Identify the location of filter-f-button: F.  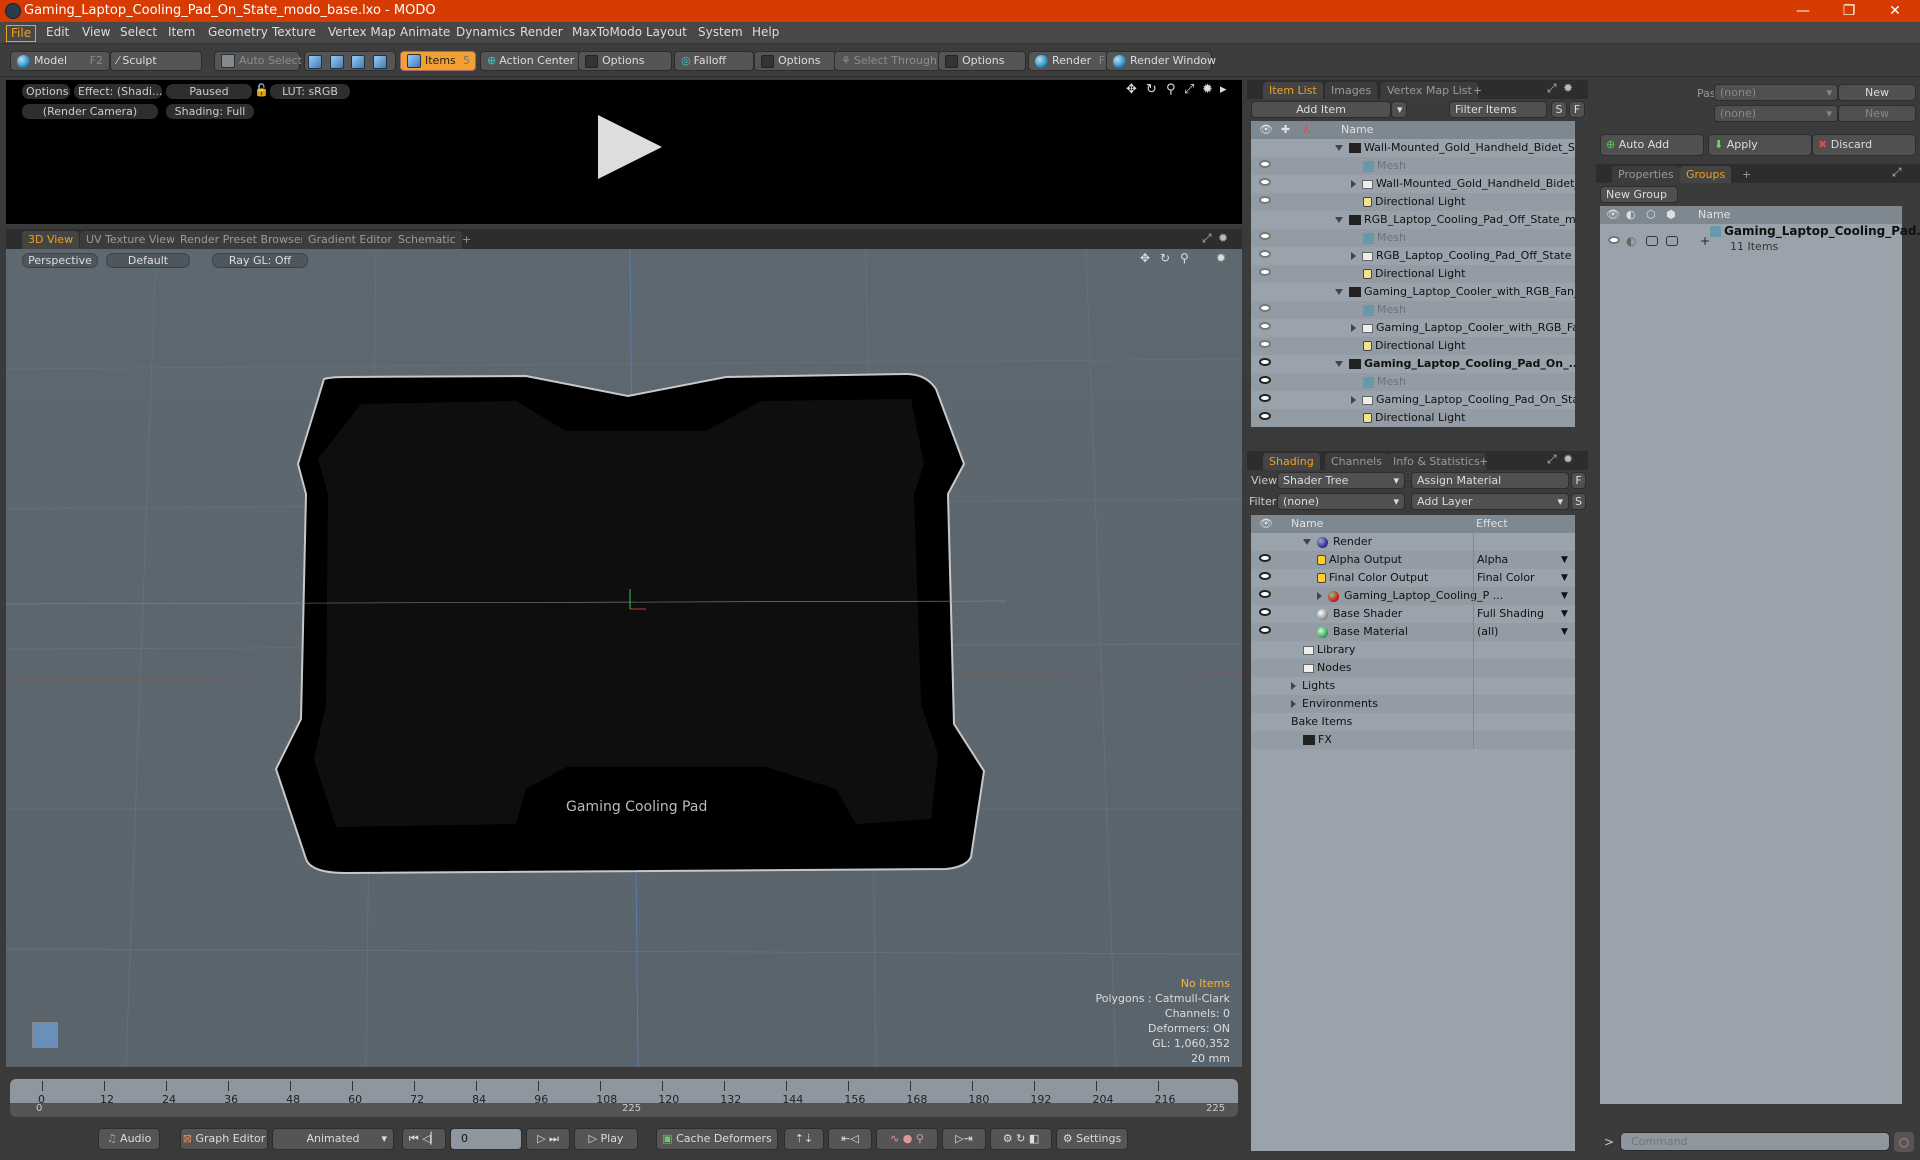
(1577, 109).